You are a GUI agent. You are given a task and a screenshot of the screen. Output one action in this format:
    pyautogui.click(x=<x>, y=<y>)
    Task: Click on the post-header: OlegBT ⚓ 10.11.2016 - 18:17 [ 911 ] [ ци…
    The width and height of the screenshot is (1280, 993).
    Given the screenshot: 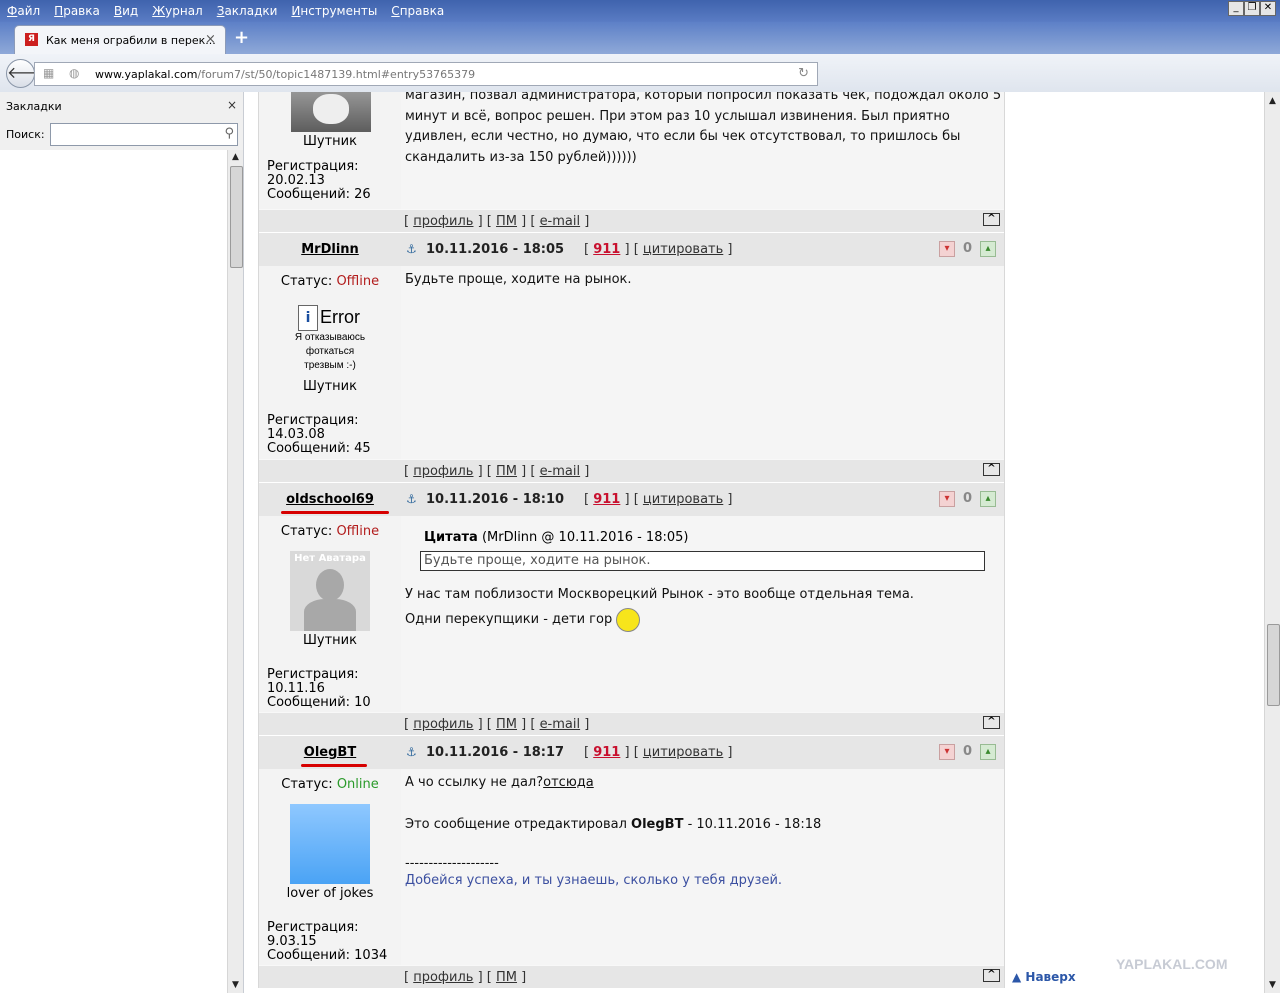 What is the action you would take?
    pyautogui.click(x=631, y=752)
    